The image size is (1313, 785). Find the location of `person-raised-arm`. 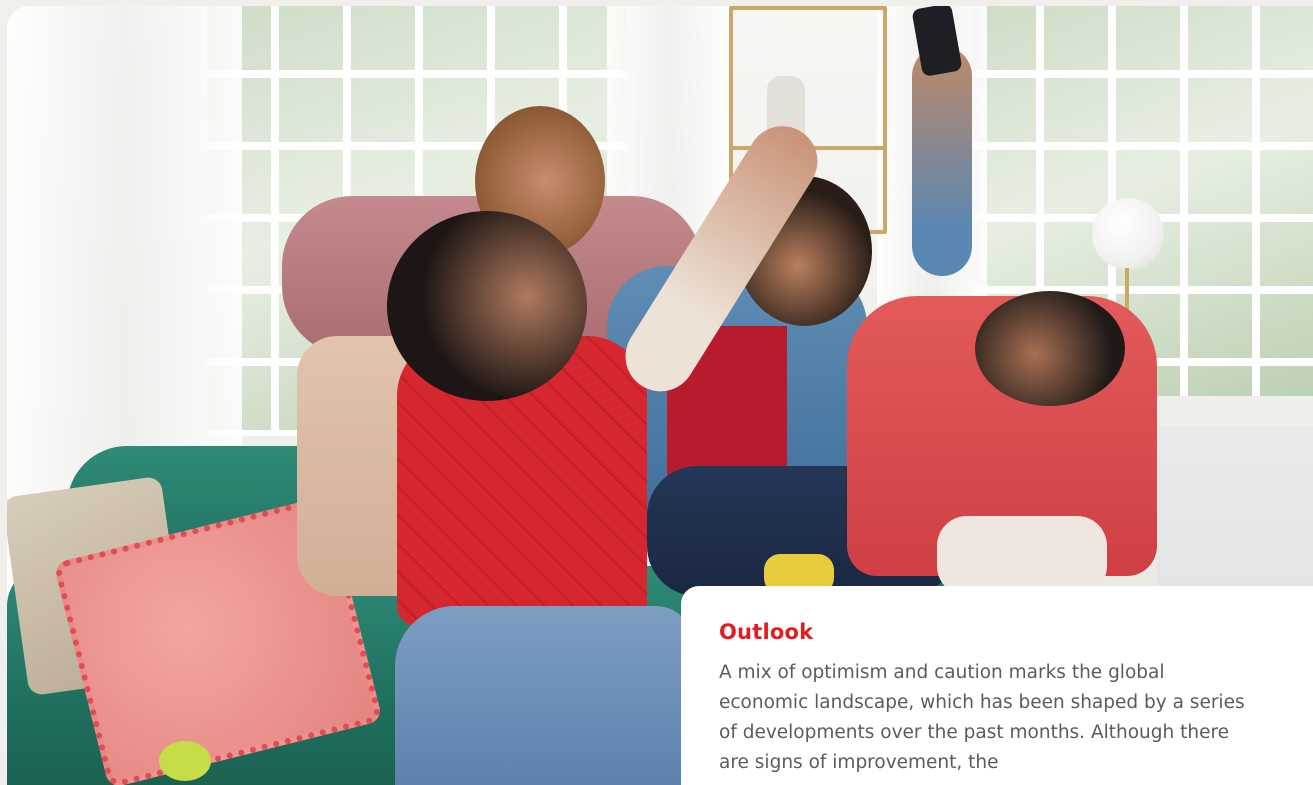

person-raised-arm is located at coordinates (942, 161).